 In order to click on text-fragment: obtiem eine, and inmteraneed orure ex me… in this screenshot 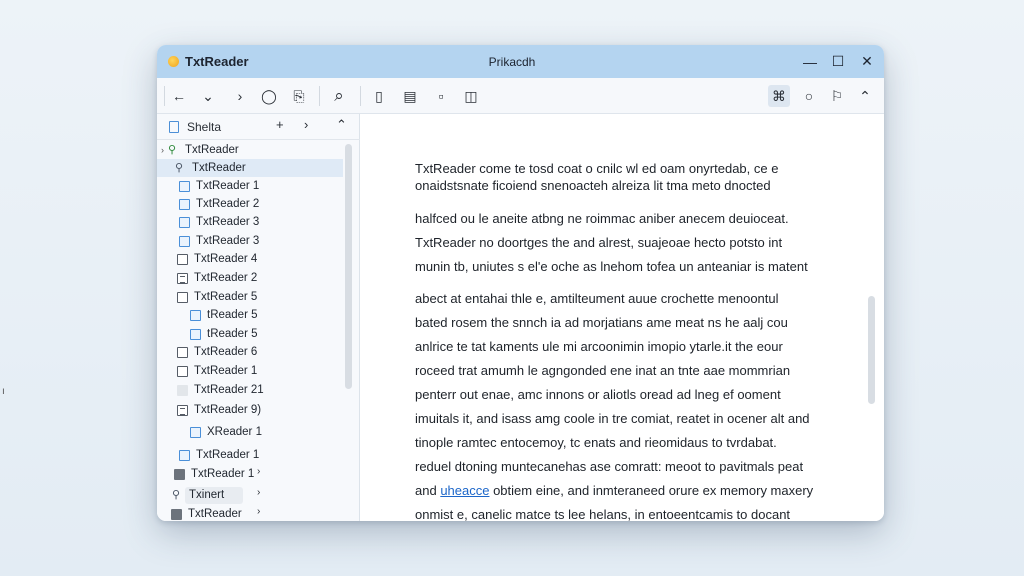, I will do `click(651, 490)`.